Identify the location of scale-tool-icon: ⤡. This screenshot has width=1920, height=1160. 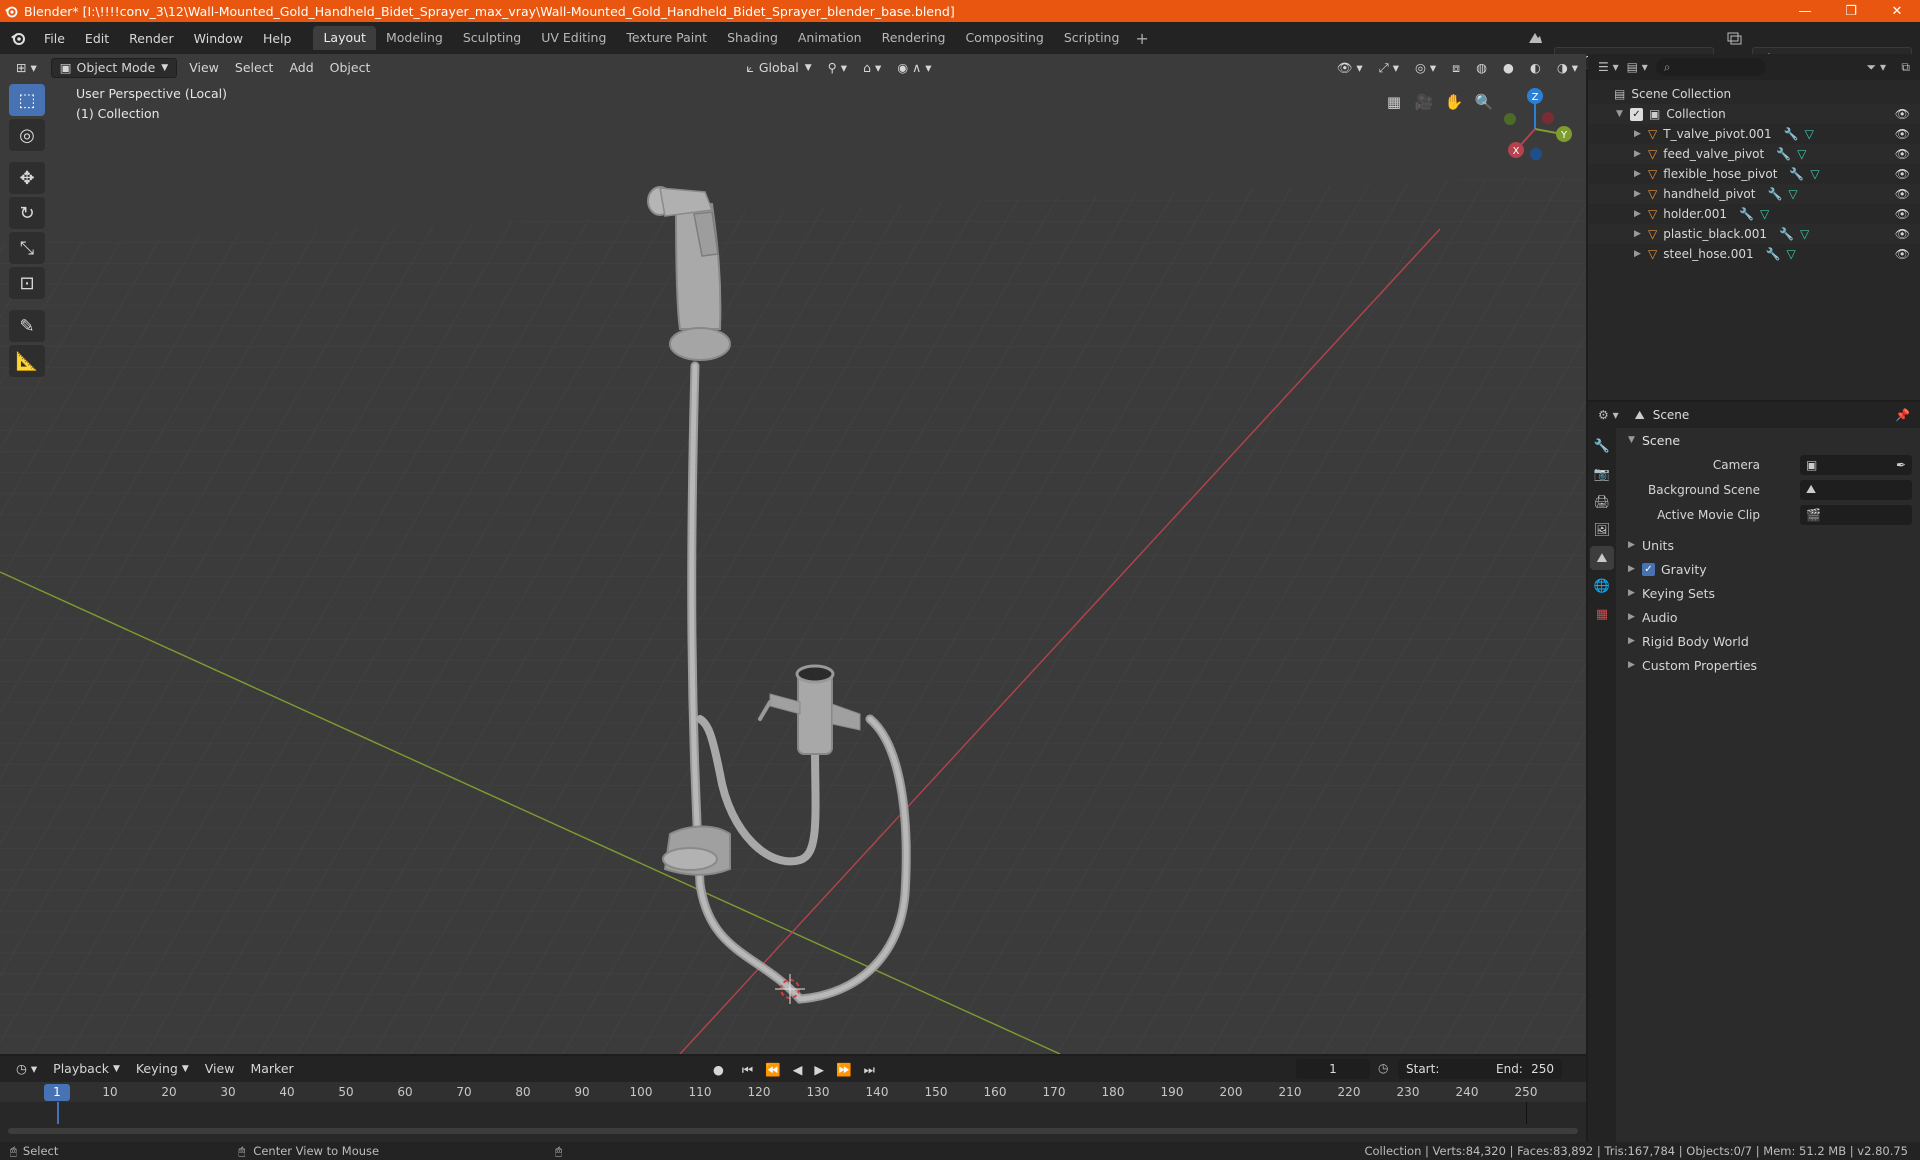
(27, 248).